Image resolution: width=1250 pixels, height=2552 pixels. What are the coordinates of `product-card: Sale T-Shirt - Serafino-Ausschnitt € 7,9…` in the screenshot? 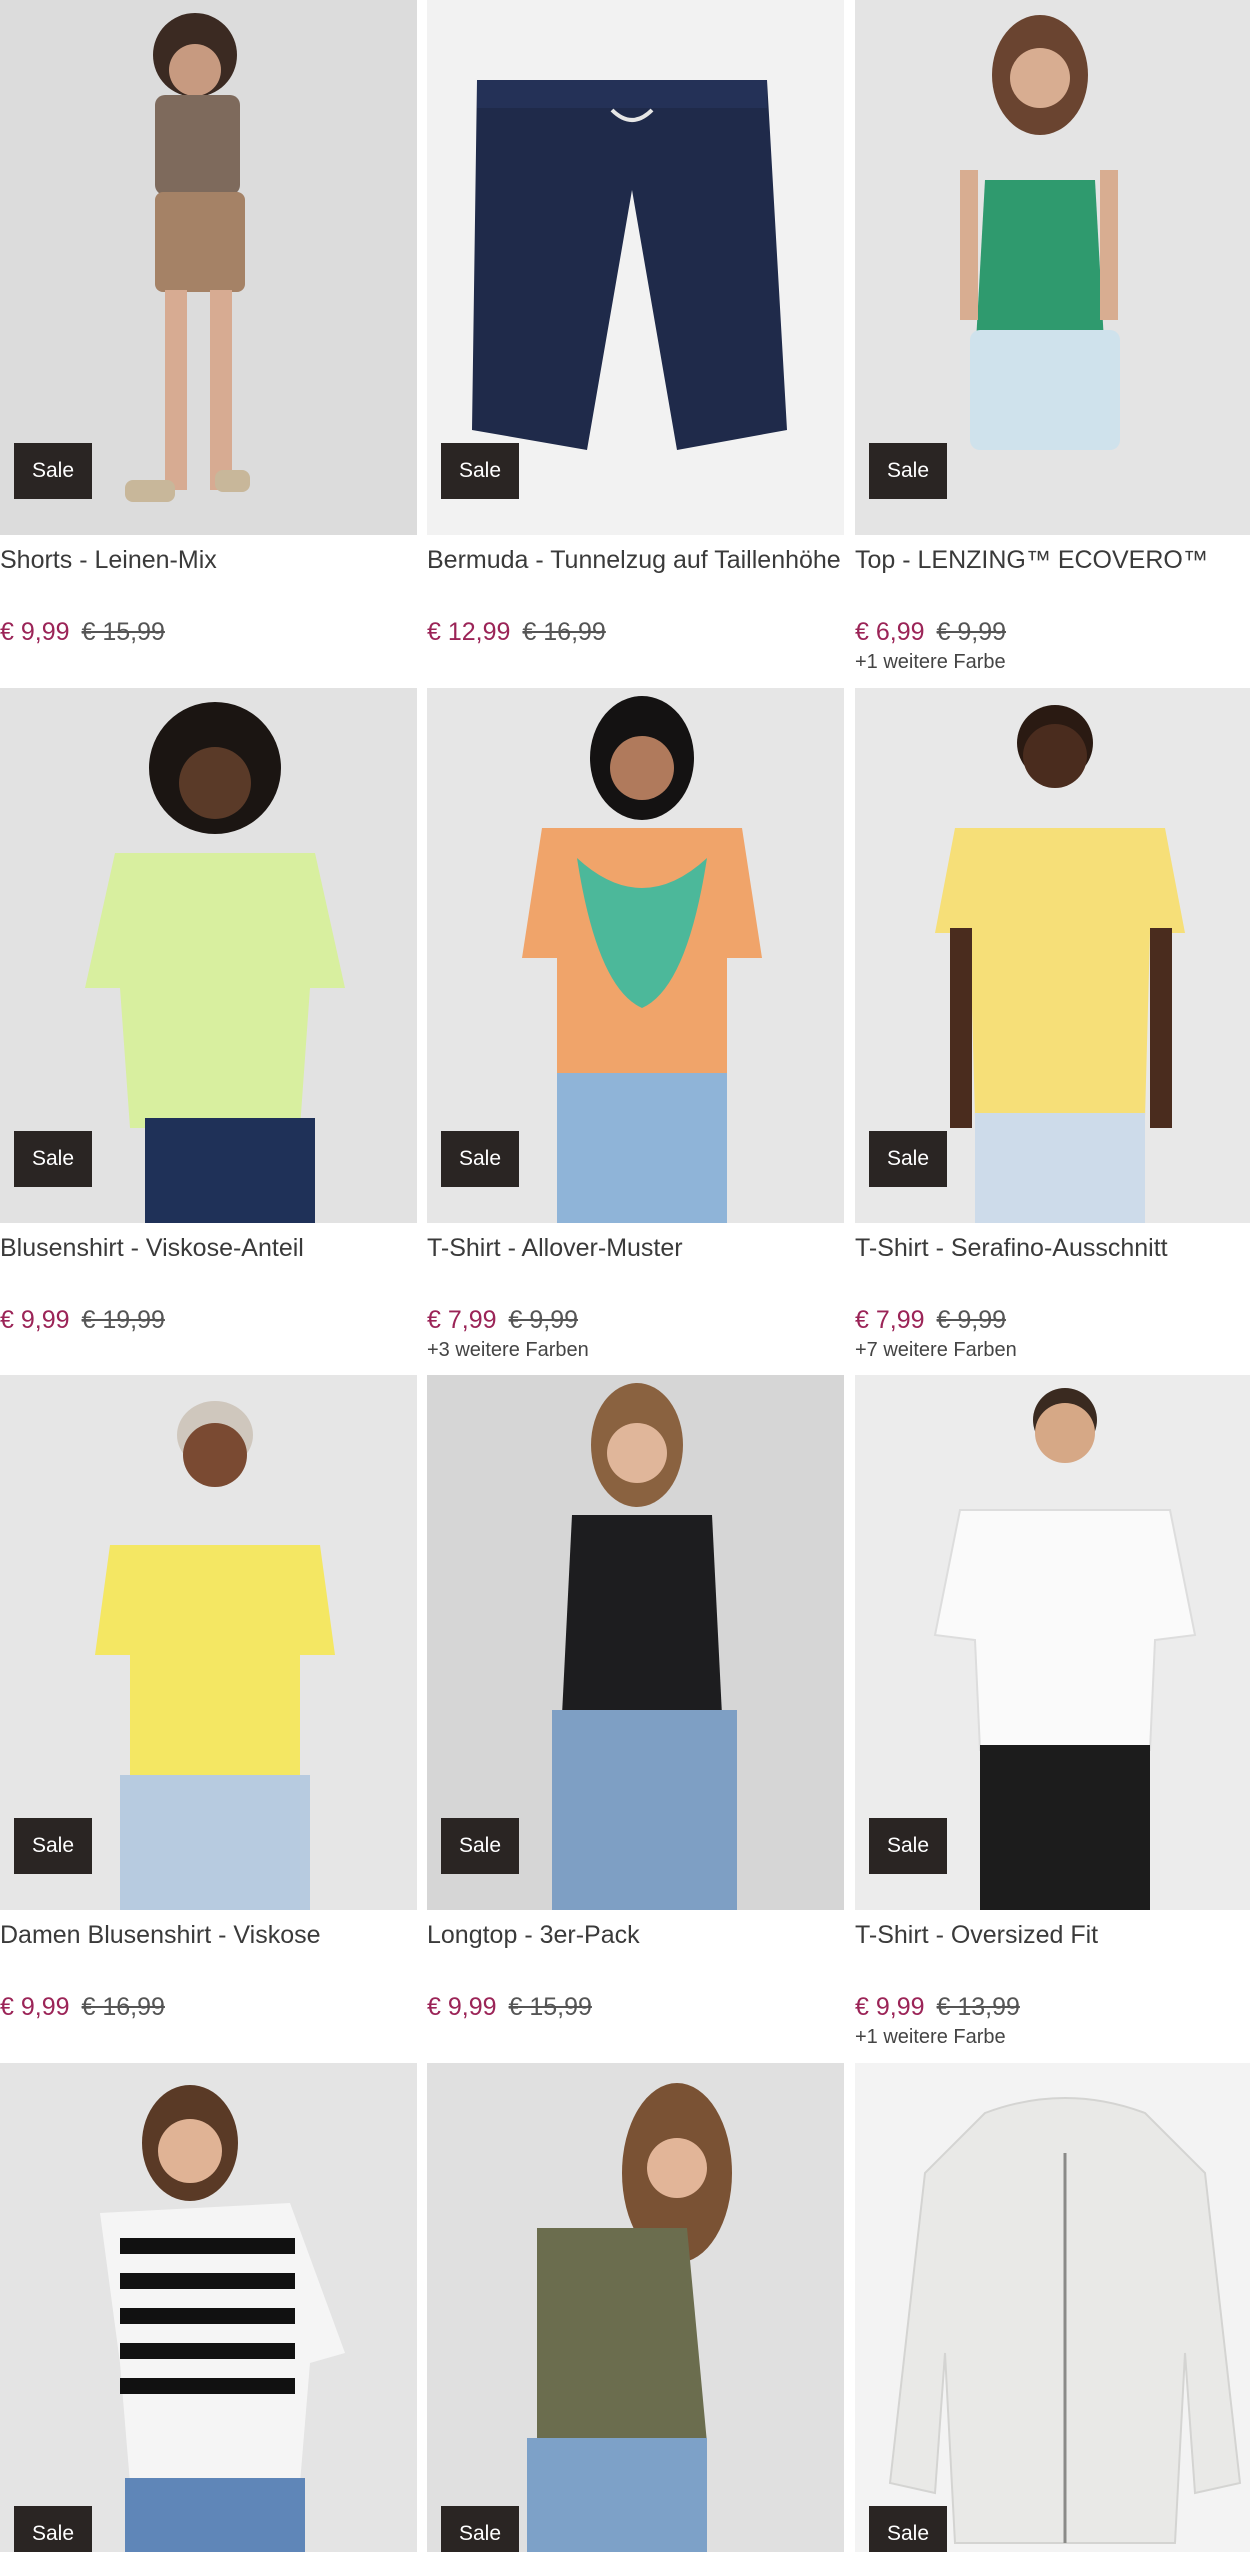 It's located at (1052, 1025).